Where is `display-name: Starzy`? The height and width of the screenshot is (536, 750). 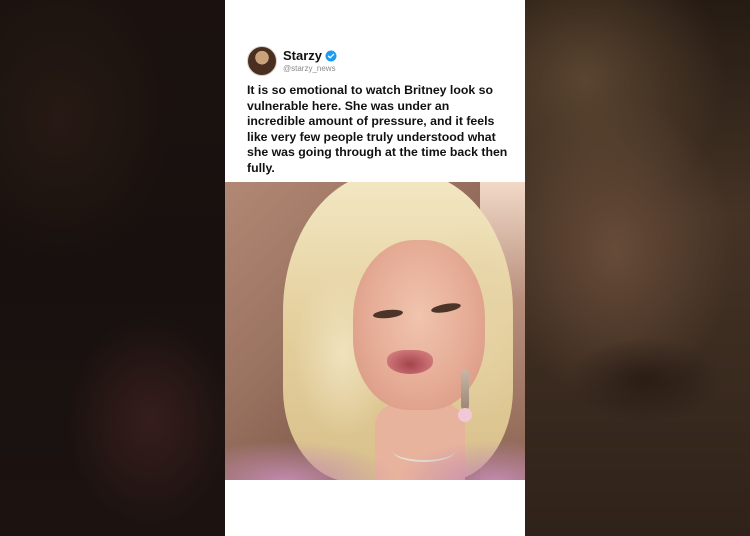
display-name: Starzy is located at coordinates (302, 55).